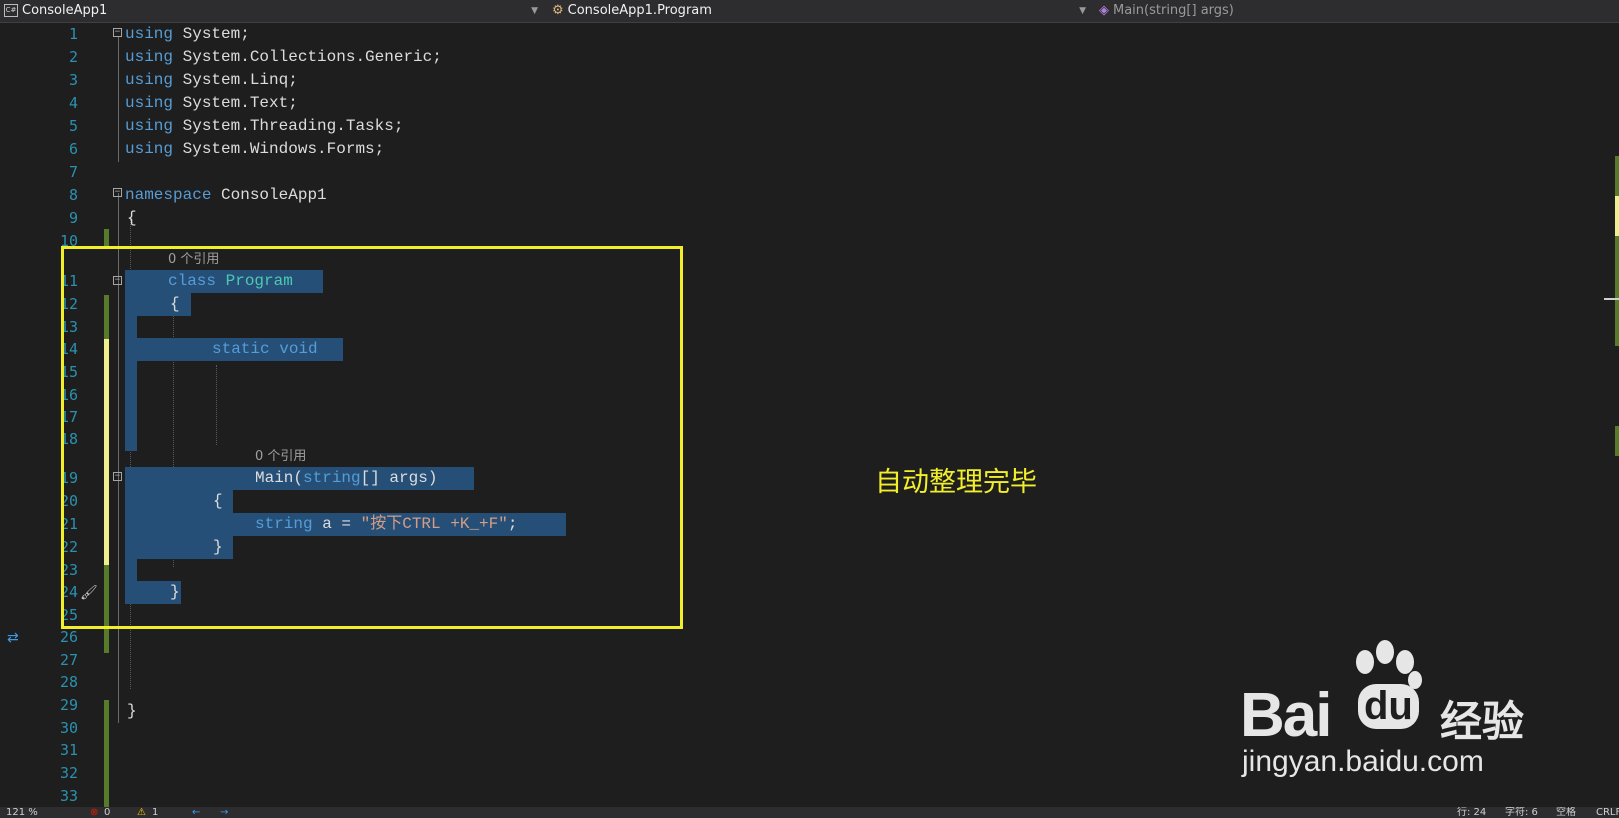 This screenshot has height=818, width=1619. I want to click on project-dropdown: C# ConsoleApp1 ▼, so click(274, 11).